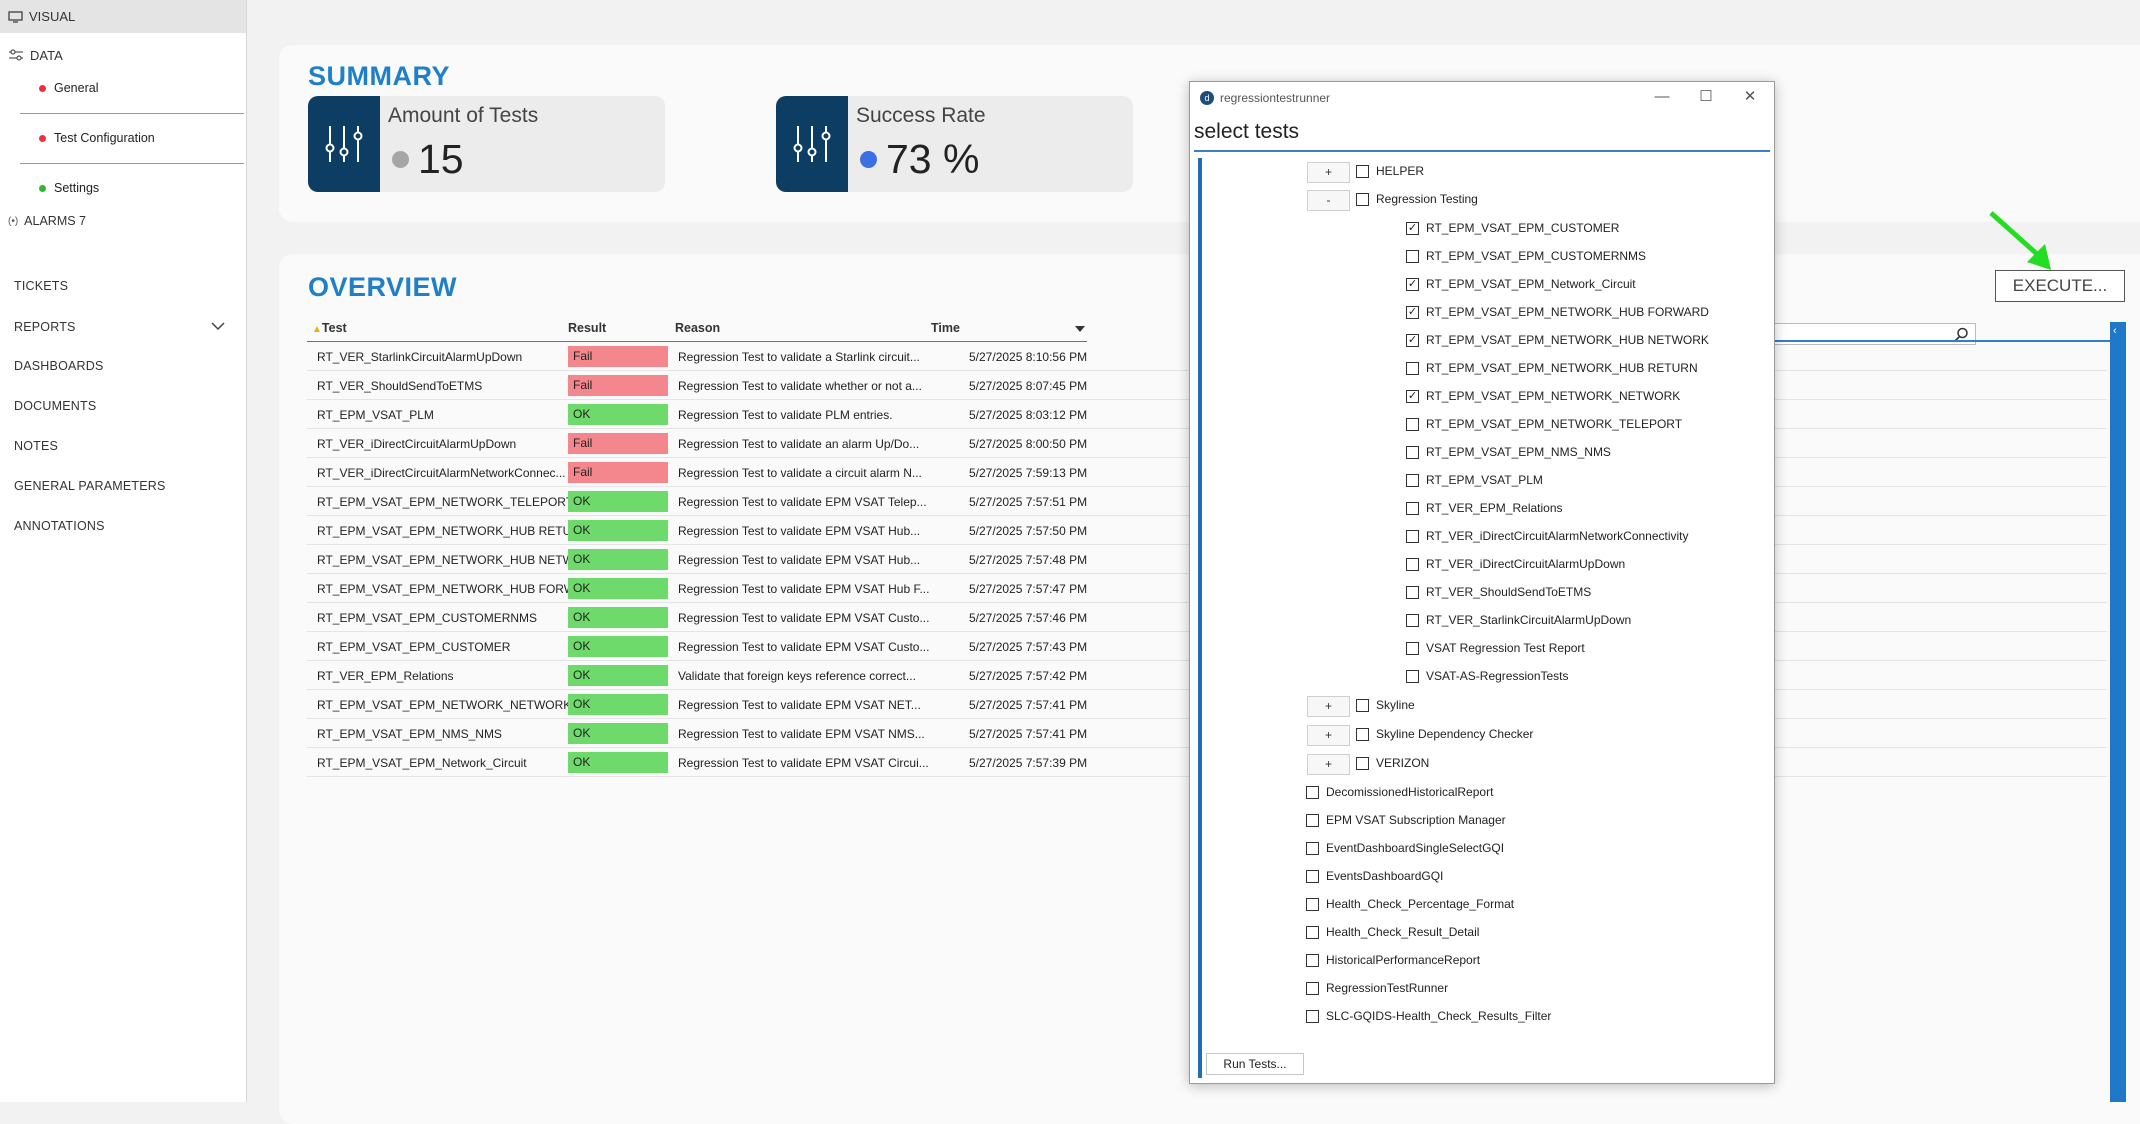 The width and height of the screenshot is (2140, 1124). Describe the element at coordinates (1567, 312) in the screenshot. I see `tree-item-label: RT_EPM_VSAT_EPM_NETWORK_HUB FORWARD` at that location.